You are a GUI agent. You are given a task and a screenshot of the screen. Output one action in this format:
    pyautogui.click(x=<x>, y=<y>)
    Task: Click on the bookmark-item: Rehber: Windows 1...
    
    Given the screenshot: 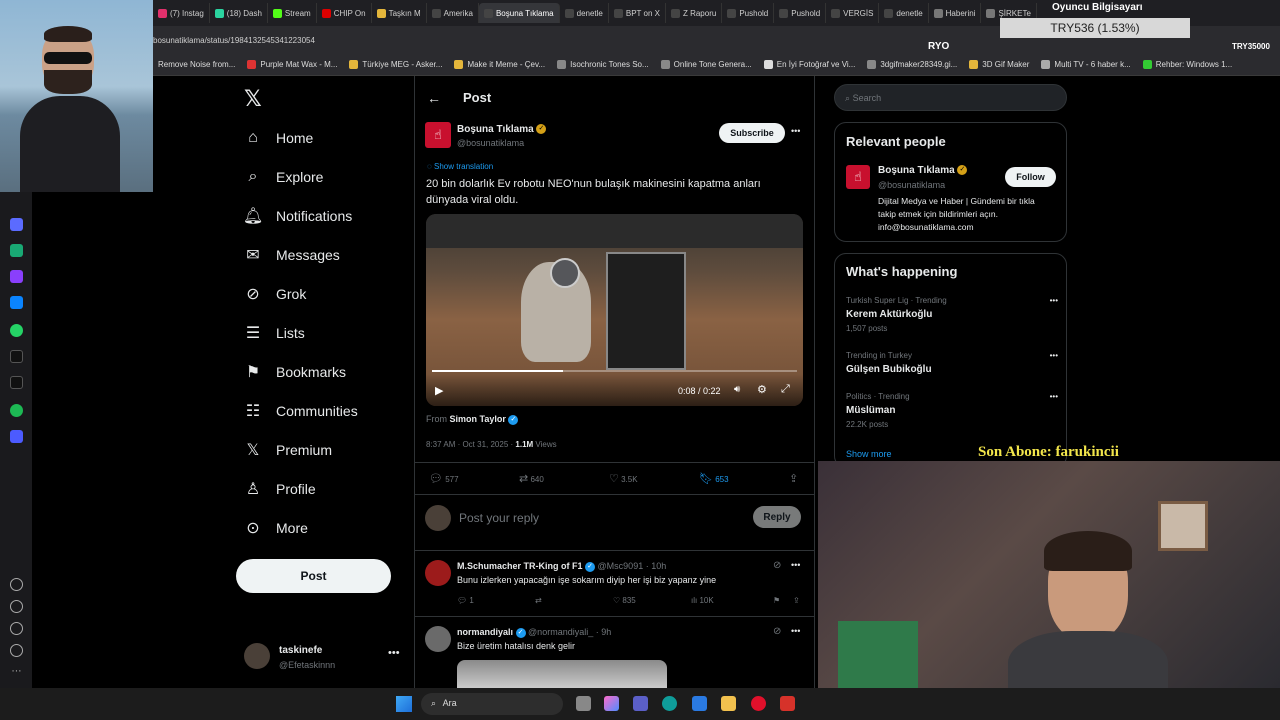 What is the action you would take?
    pyautogui.click(x=1187, y=64)
    